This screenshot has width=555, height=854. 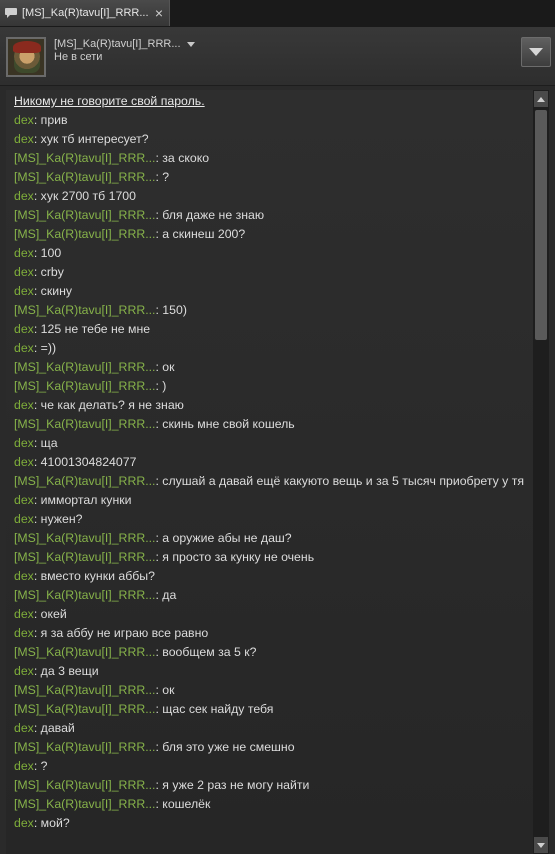 I want to click on message-text: 150), so click(x=174, y=310).